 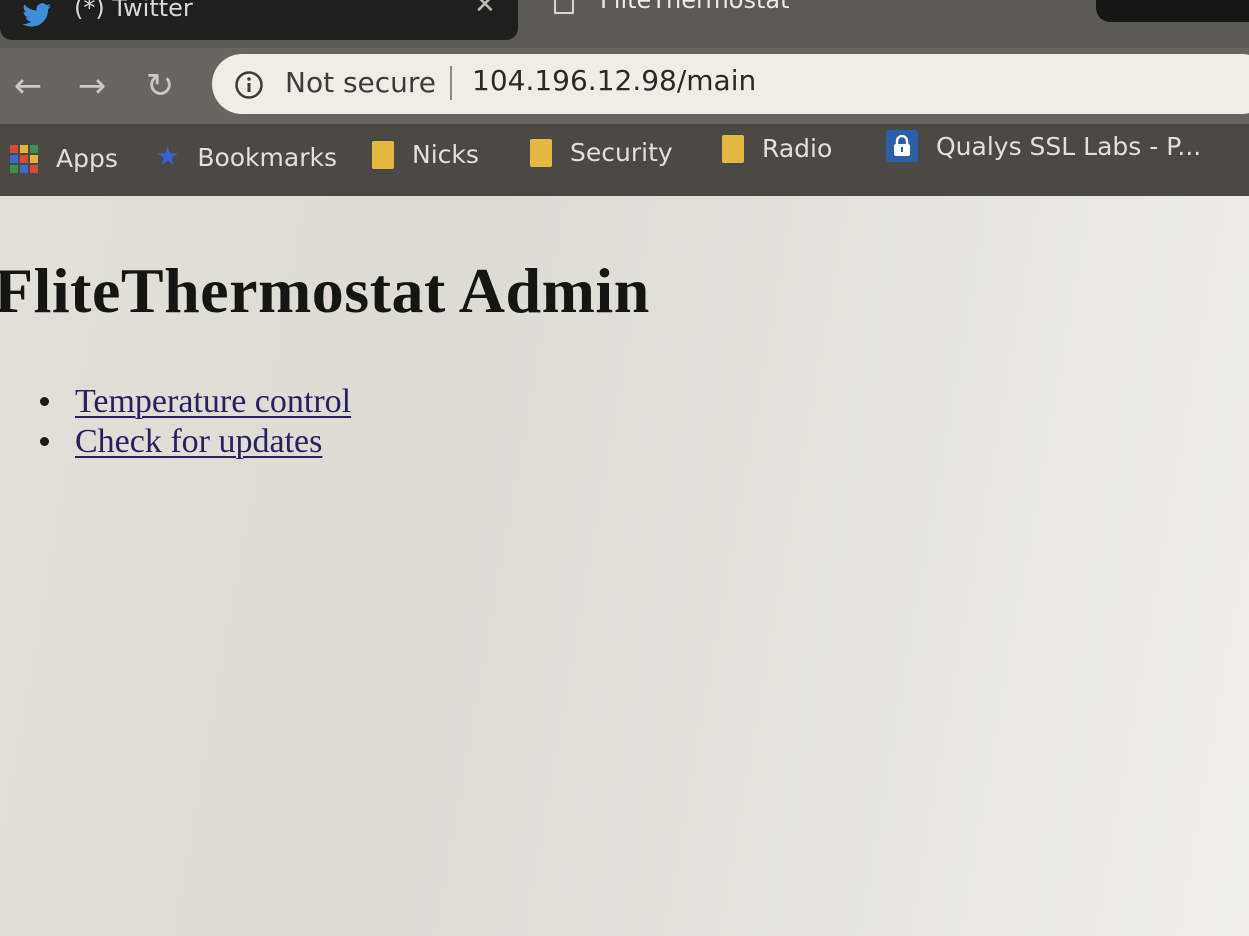 What do you see at coordinates (87, 158) in the screenshot?
I see `bookmark-label: Apps` at bounding box center [87, 158].